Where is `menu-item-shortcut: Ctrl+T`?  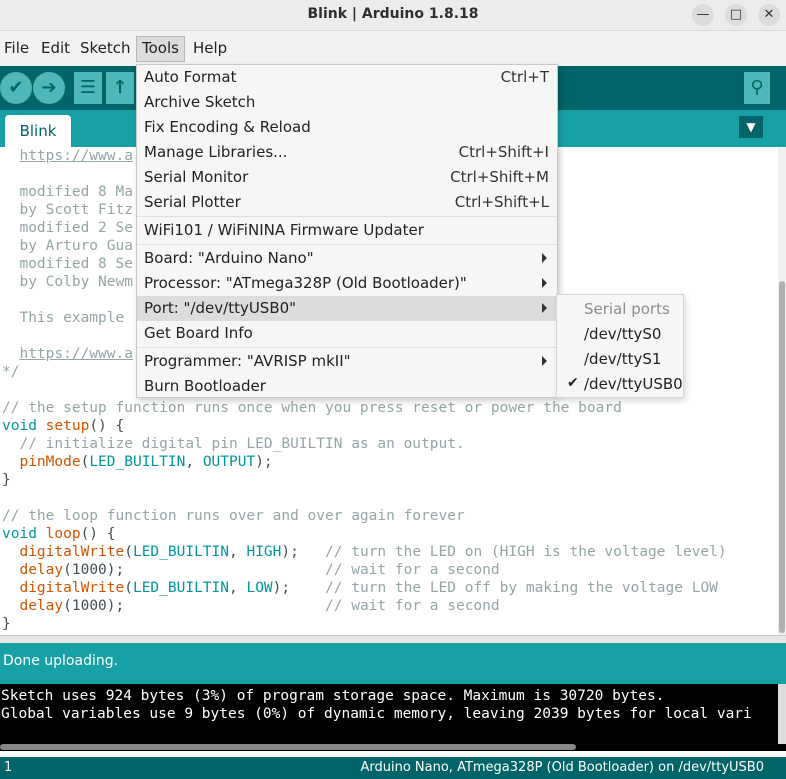 menu-item-shortcut: Ctrl+T is located at coordinates (524, 77).